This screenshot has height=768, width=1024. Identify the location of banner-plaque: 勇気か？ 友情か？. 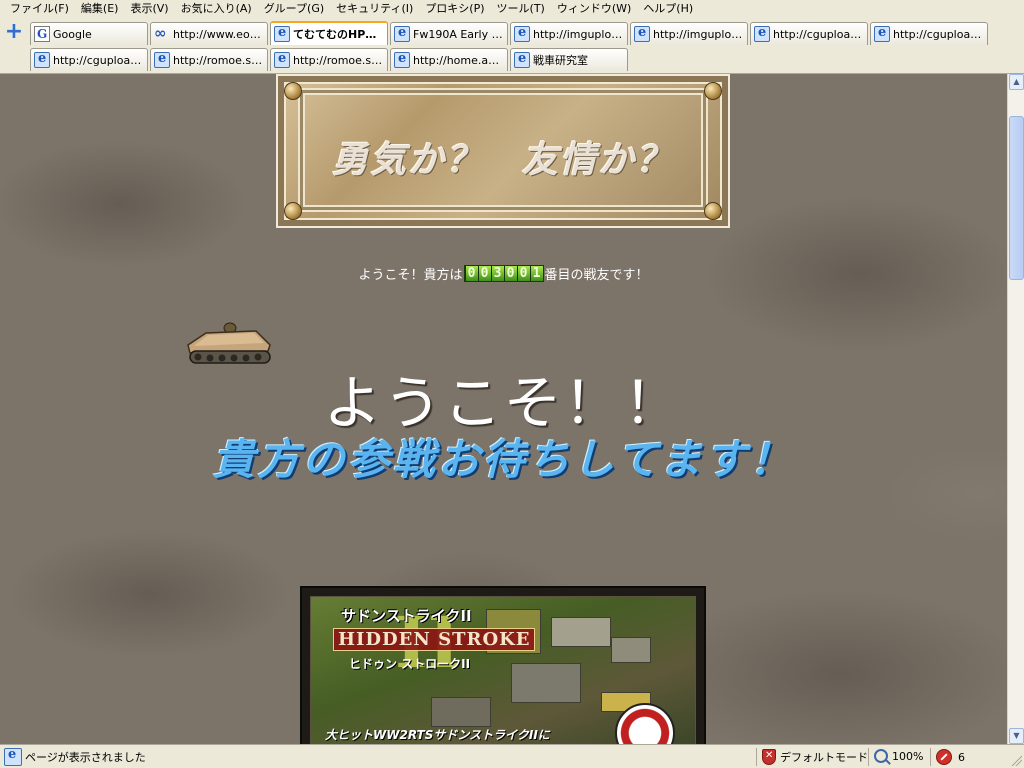
(503, 151).